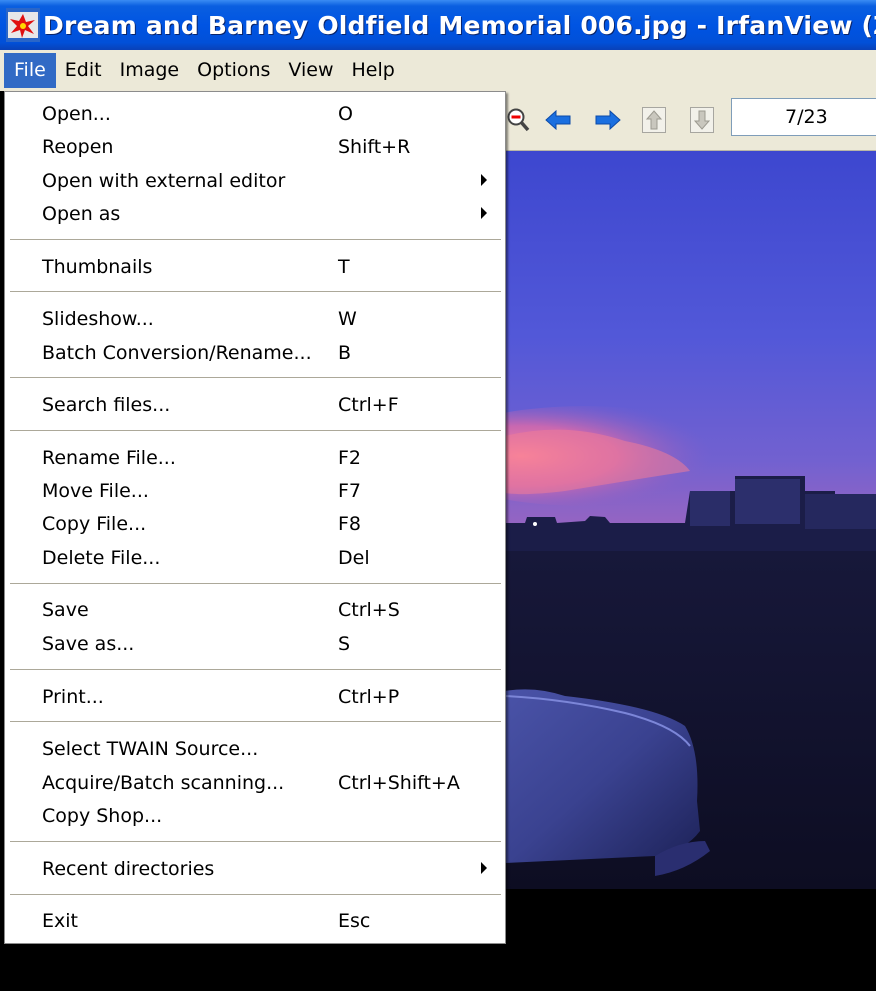 This screenshot has height=991, width=876. I want to click on menu-item-save: Save Ctrl+S, so click(255, 610).